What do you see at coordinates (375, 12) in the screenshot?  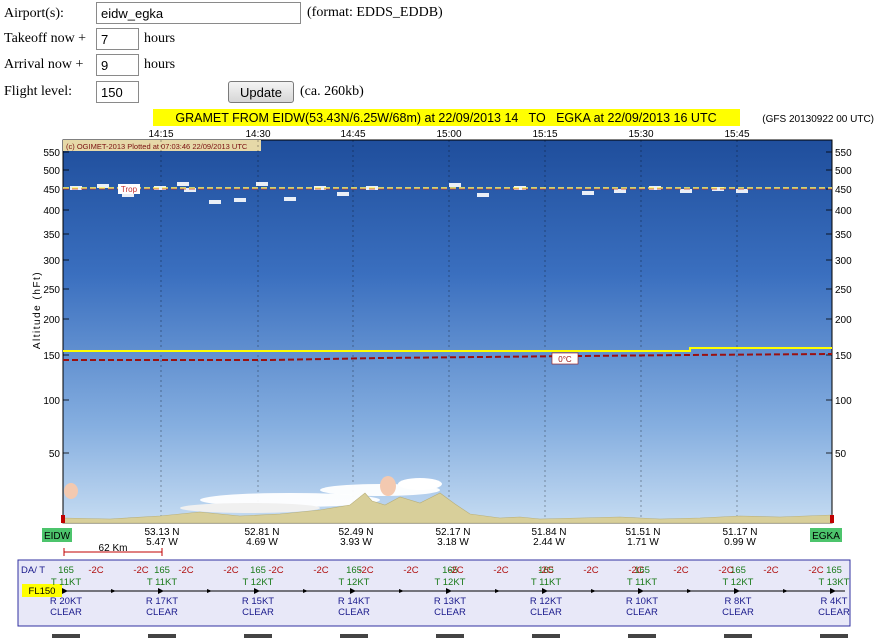 I see `airports-format-hint: (format: EDDS_EDDB)` at bounding box center [375, 12].